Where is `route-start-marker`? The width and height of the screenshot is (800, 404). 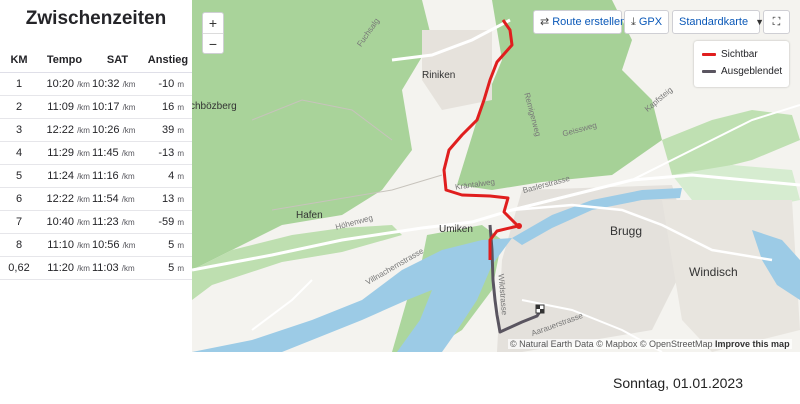
route-start-marker is located at coordinates (519, 226).